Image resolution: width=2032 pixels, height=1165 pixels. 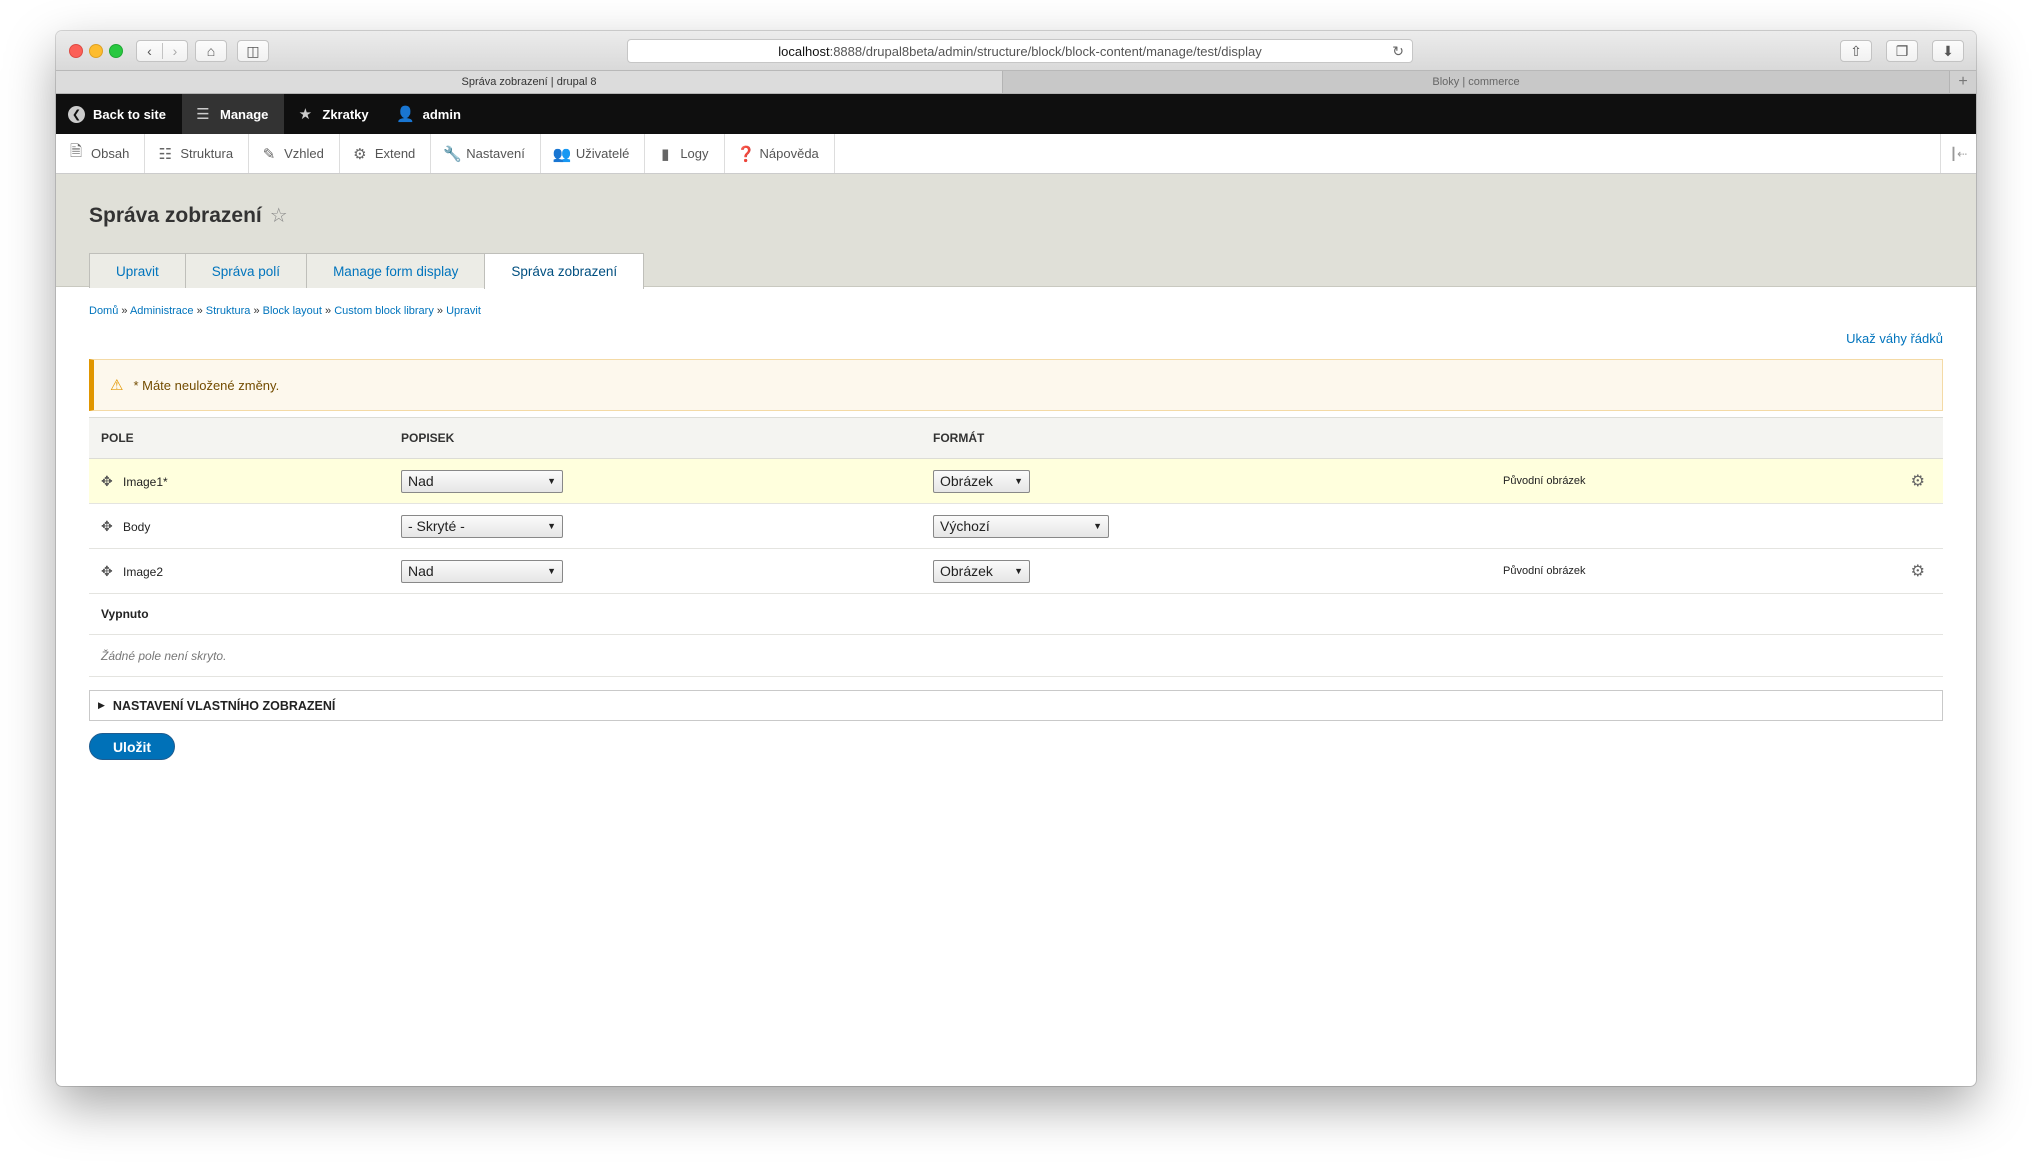 What do you see at coordinates (694, 153) in the screenshot?
I see `tray-label: Logy` at bounding box center [694, 153].